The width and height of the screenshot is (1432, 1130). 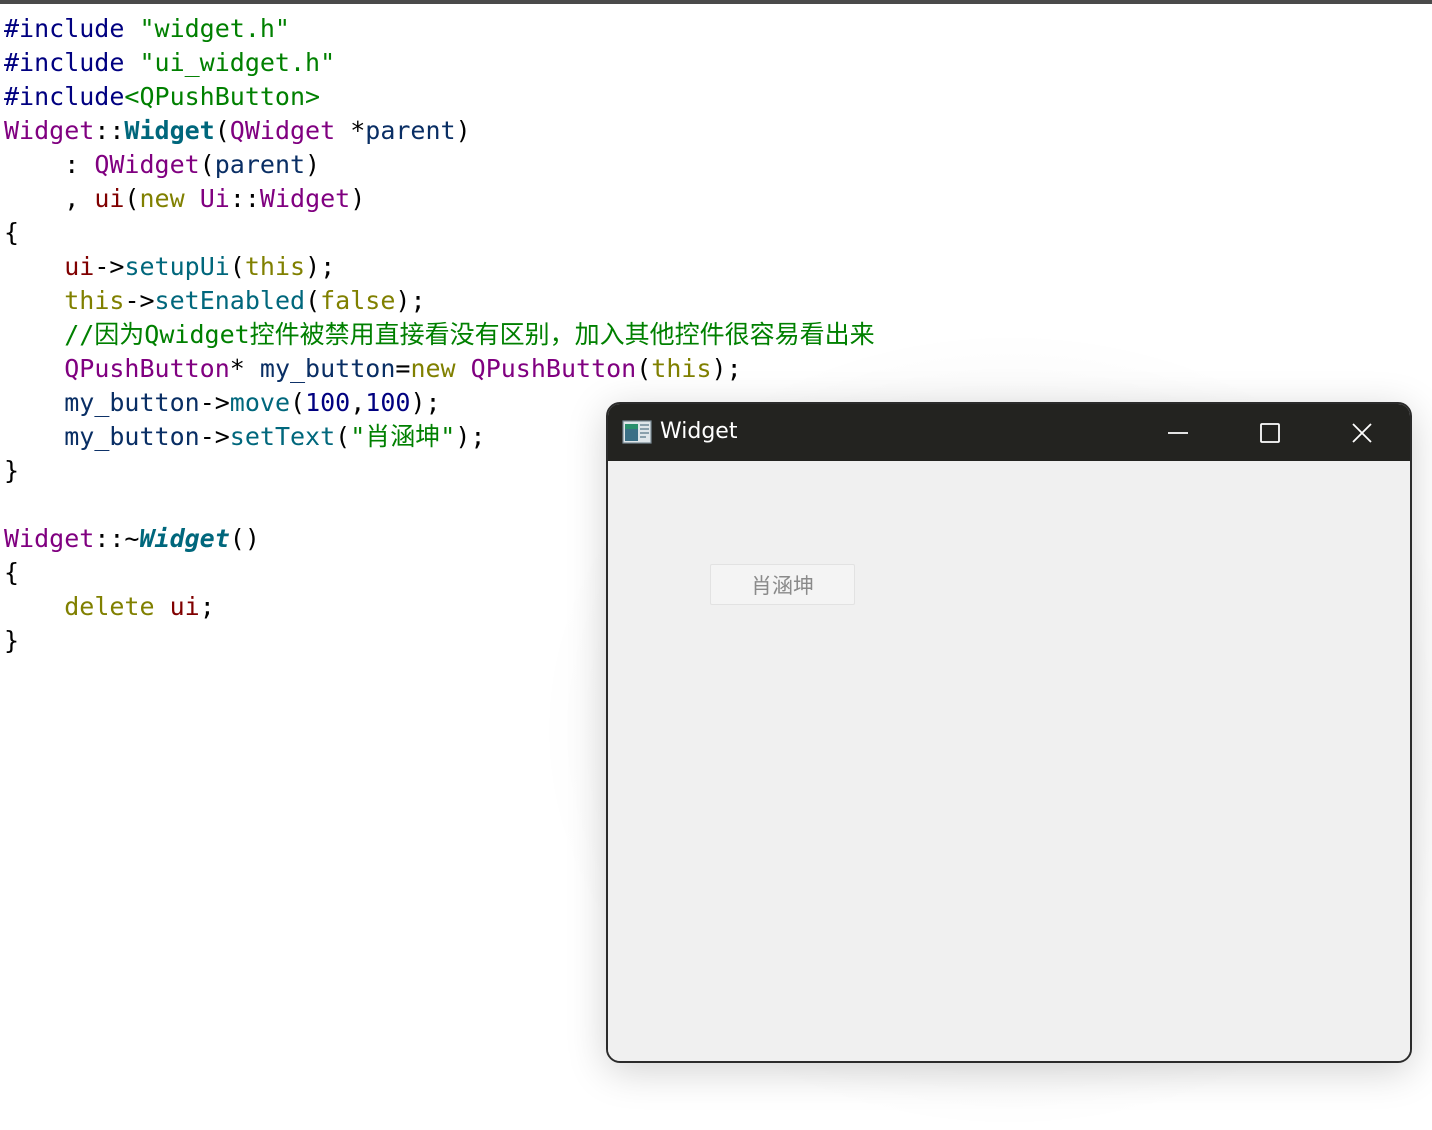 I want to click on code-line: #include<QPushButton>, so click(x=439, y=97).